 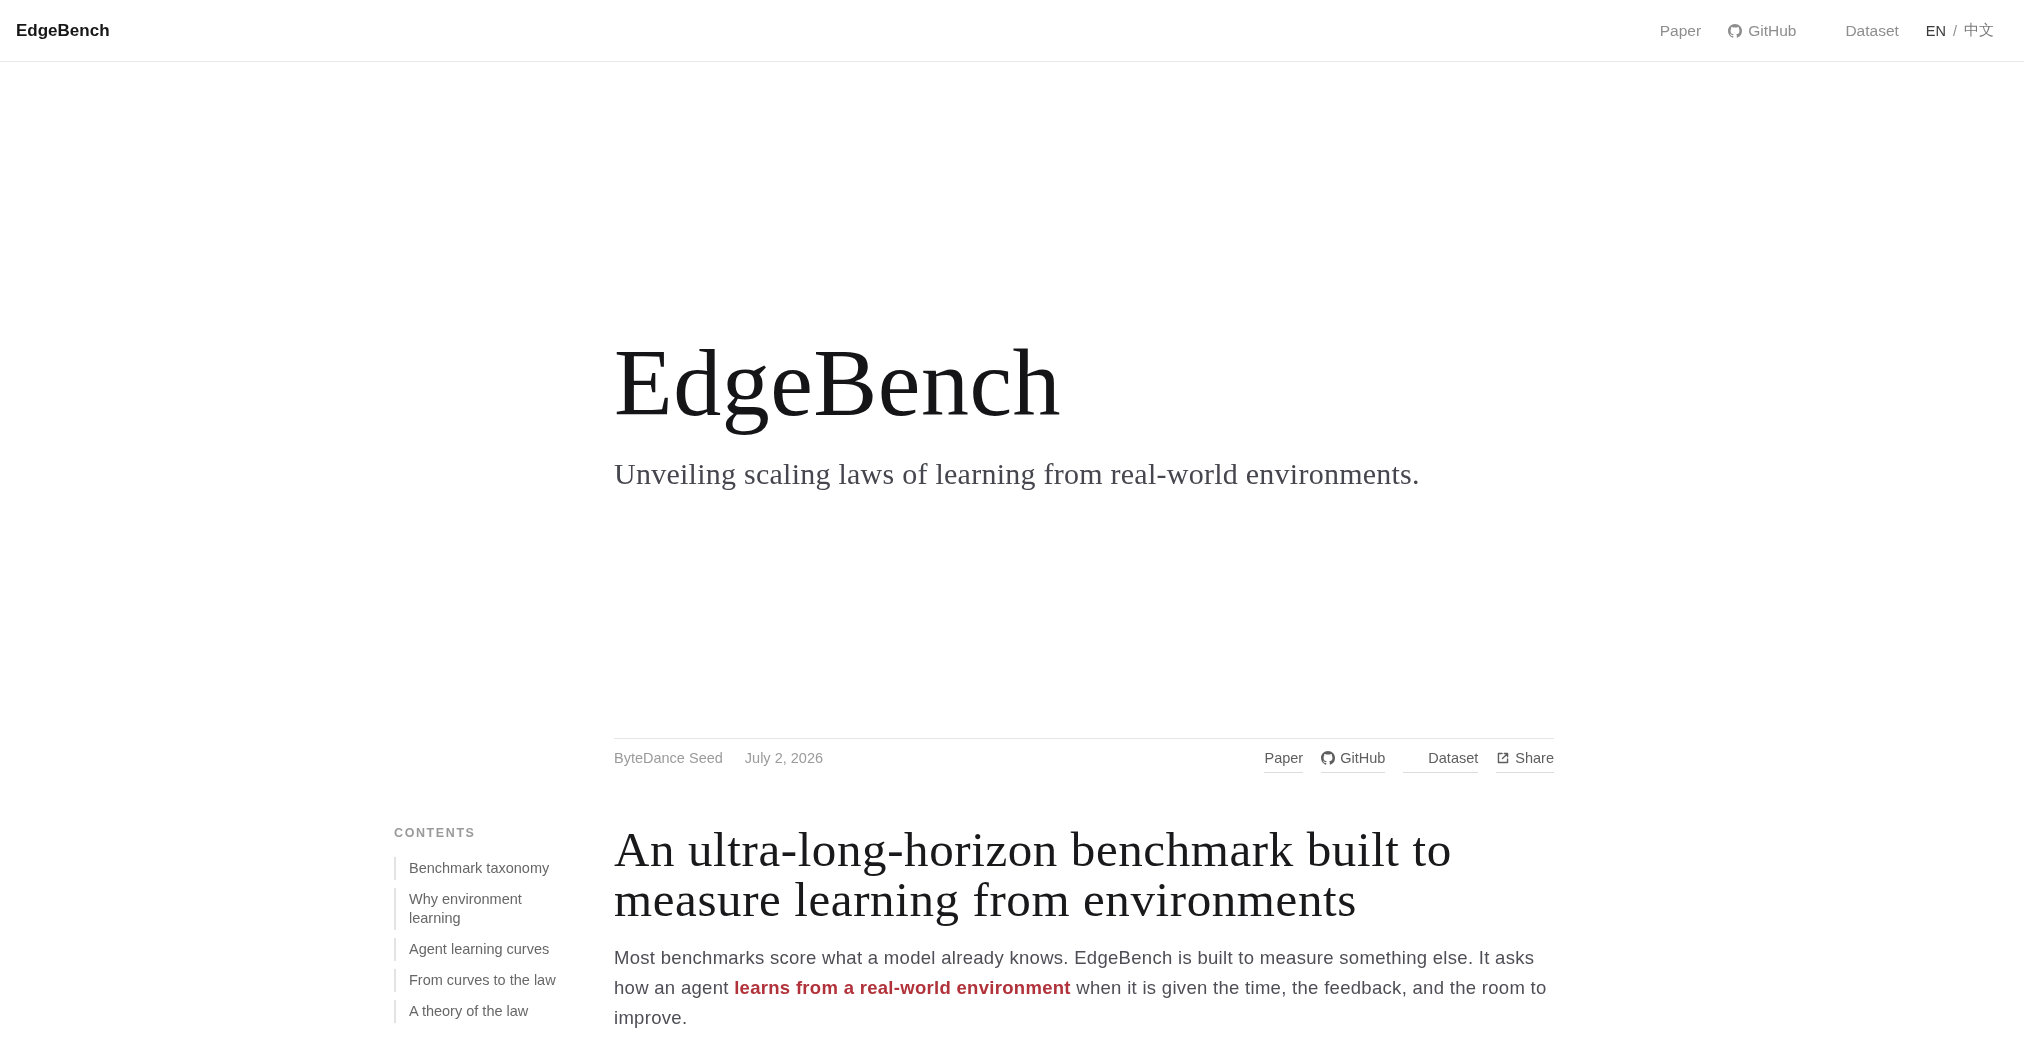 I want to click on byline-link: Dataset, so click(x=1441, y=760).